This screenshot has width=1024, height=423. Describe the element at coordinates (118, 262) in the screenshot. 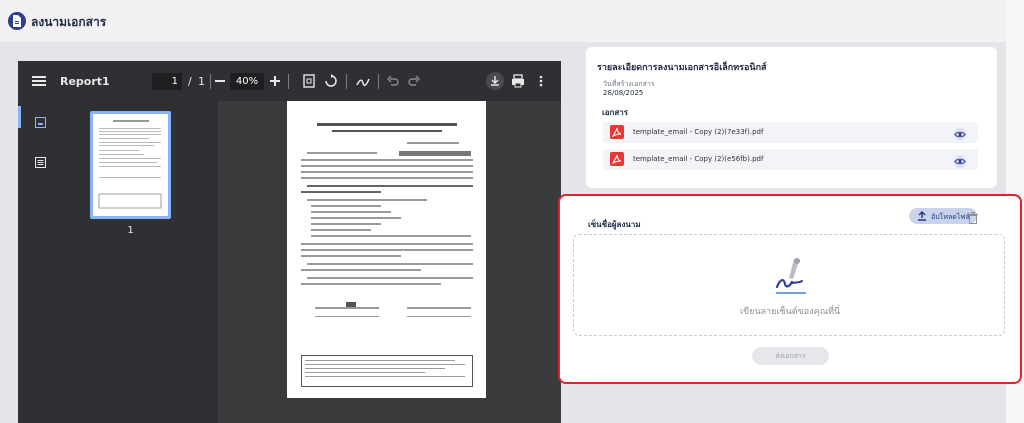

I see `viewer-sidebar: 1` at that location.